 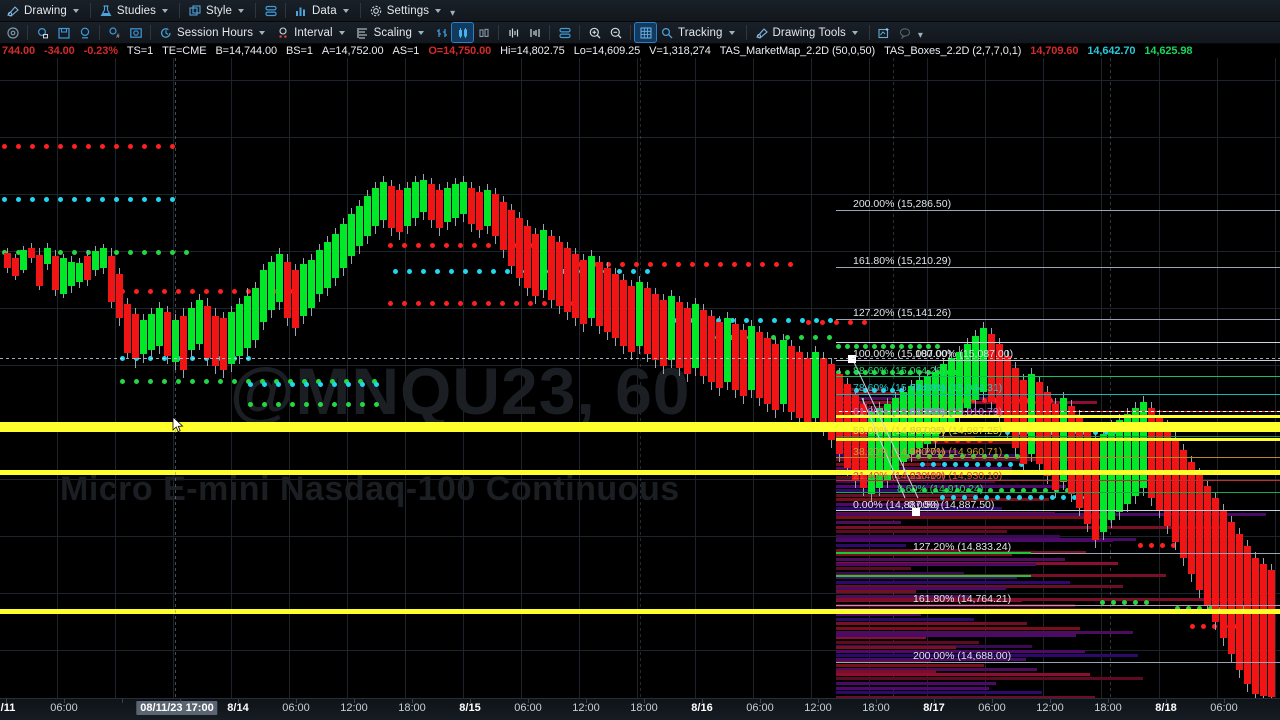 I want to click on fib-label: 21.40% (14,930.10), so click(x=956, y=476).